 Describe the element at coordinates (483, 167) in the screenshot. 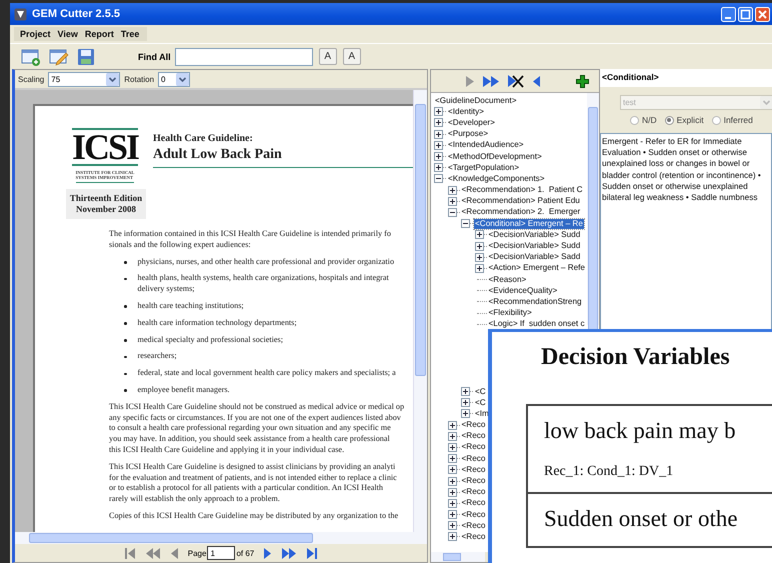

I see `tree-node: <TargetPopulation>` at that location.